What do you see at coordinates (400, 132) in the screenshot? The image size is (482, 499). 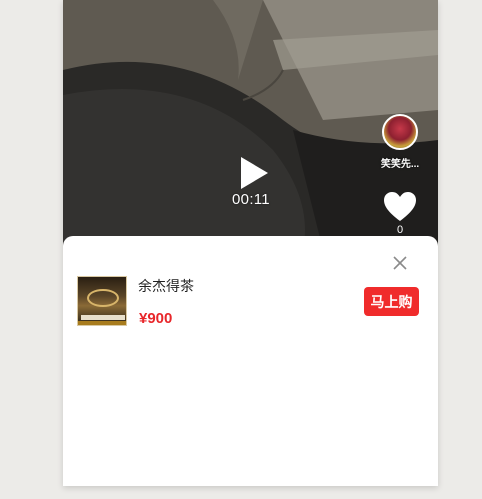 I see `author-avatar` at bounding box center [400, 132].